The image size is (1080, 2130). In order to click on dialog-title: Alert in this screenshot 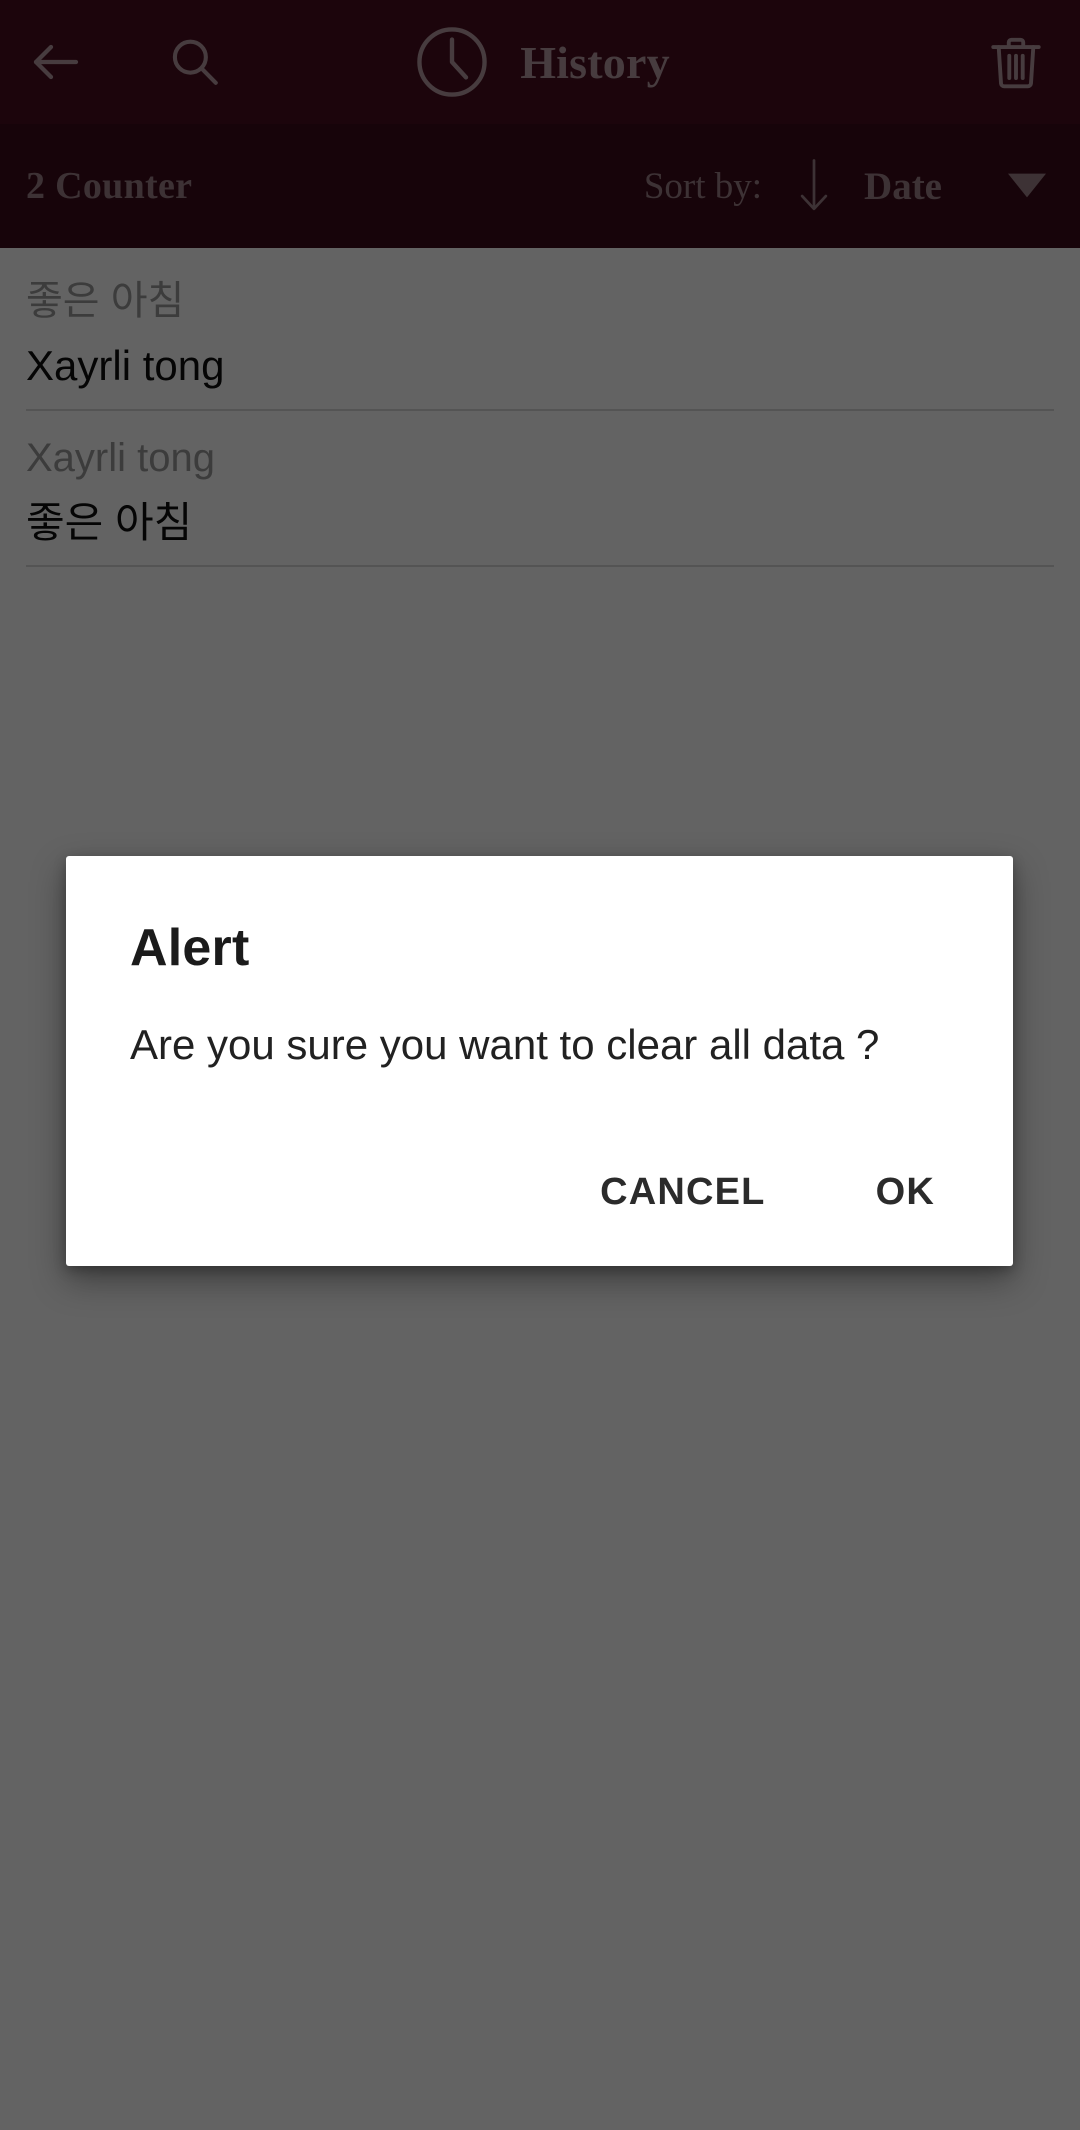, I will do `click(190, 948)`.